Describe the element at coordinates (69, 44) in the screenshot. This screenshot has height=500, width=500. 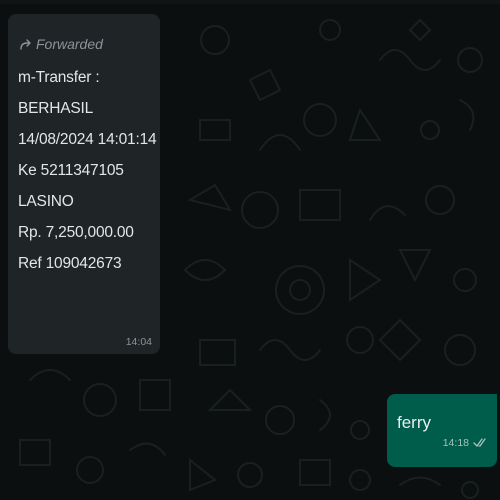
I see `forwarded-label: Forwarded` at that location.